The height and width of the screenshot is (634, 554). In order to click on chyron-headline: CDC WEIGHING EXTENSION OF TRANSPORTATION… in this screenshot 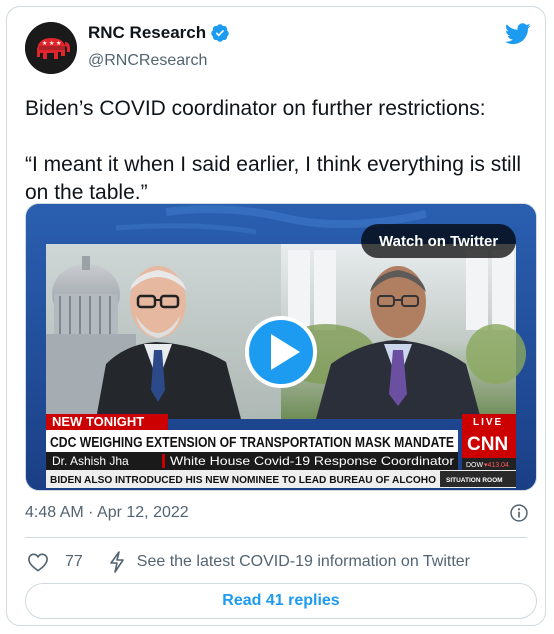, I will do `click(252, 443)`.